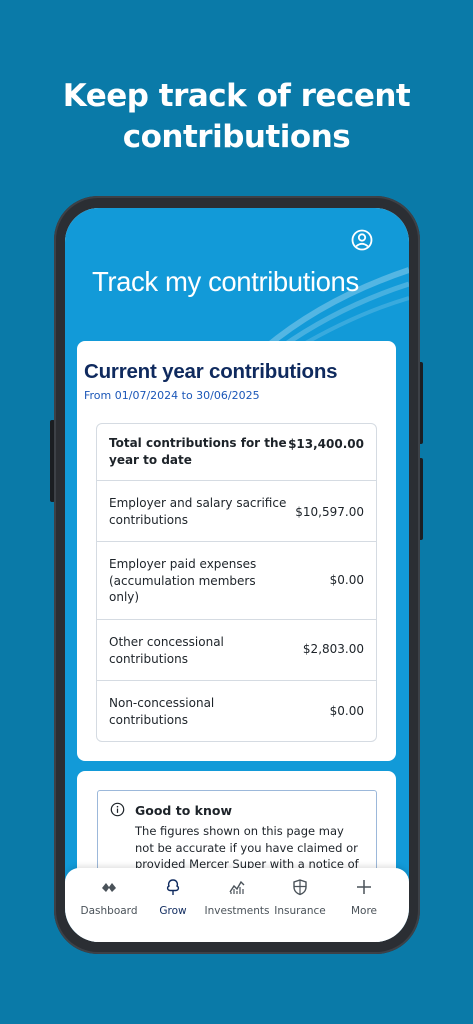 This screenshot has height=1024, width=473. What do you see at coordinates (237, 887) in the screenshot?
I see `investments-chart-icon` at bounding box center [237, 887].